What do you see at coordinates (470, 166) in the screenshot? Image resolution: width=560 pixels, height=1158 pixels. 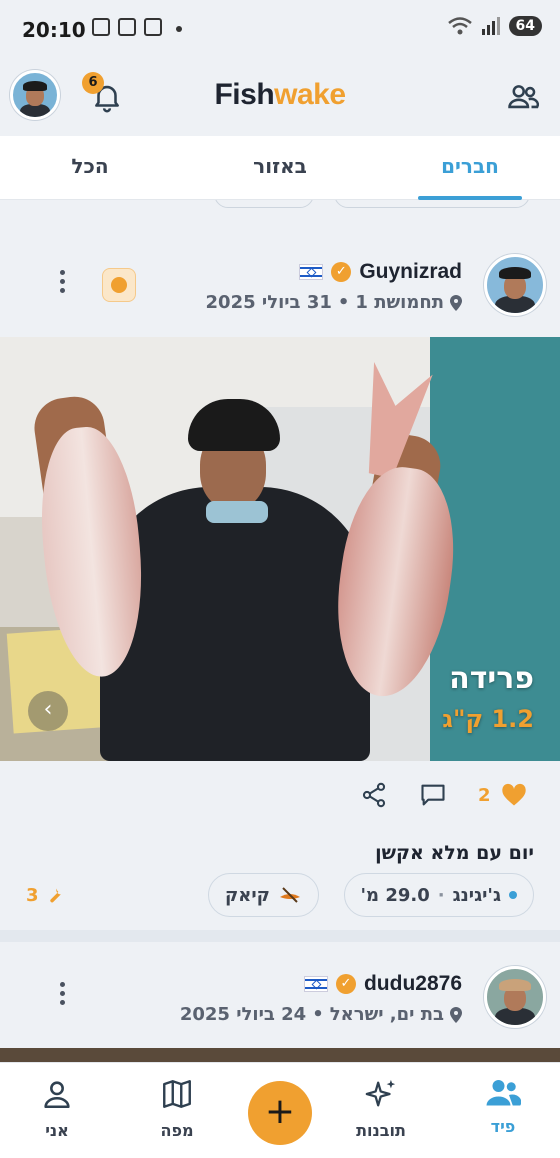 I see `tab-friends: חברים` at bounding box center [470, 166].